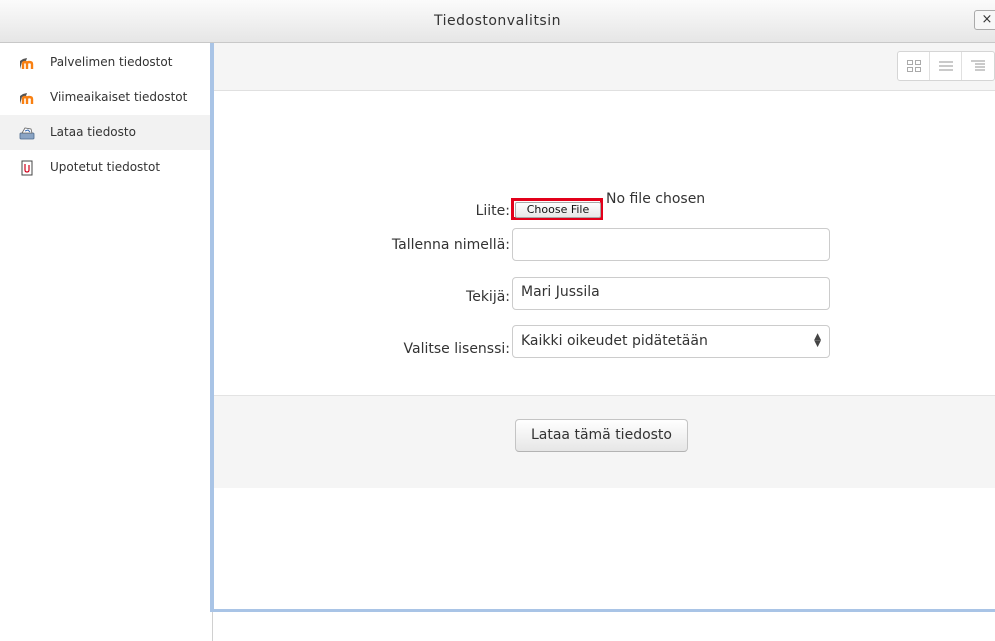 The image size is (995, 641). What do you see at coordinates (604, 67) in the screenshot?
I see `filepicker-toolbar` at bounding box center [604, 67].